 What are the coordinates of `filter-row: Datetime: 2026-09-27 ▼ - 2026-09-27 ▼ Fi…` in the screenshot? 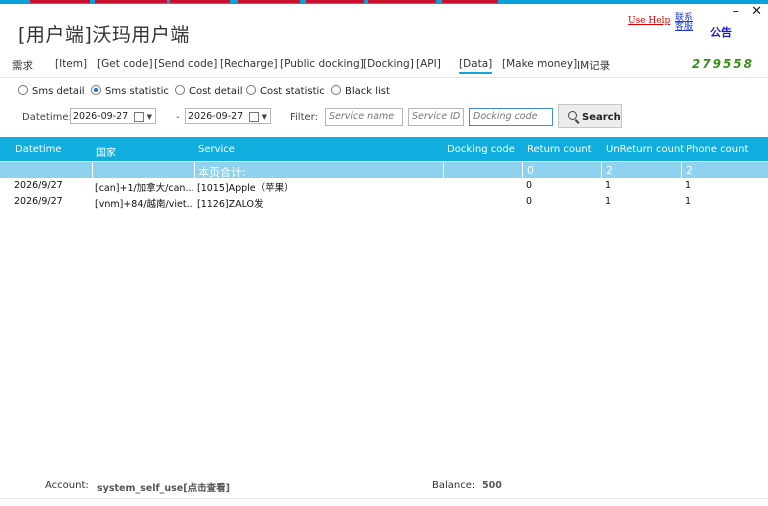 It's located at (384, 116).